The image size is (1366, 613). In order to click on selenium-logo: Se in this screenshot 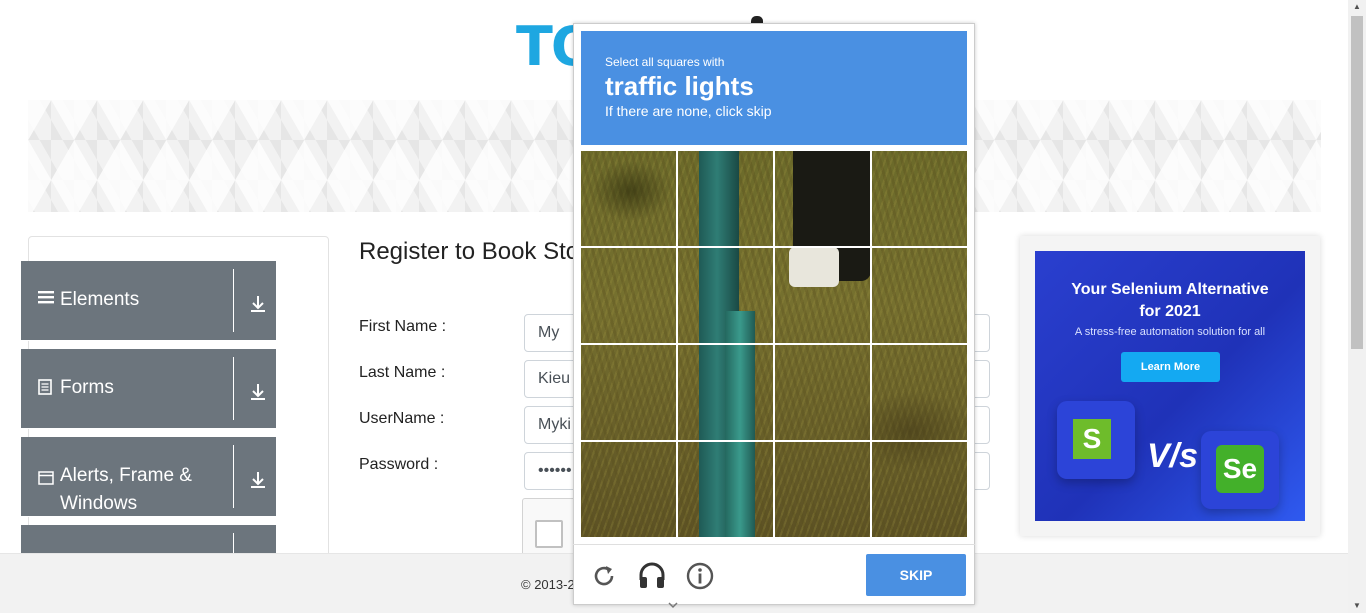, I will do `click(1240, 470)`.